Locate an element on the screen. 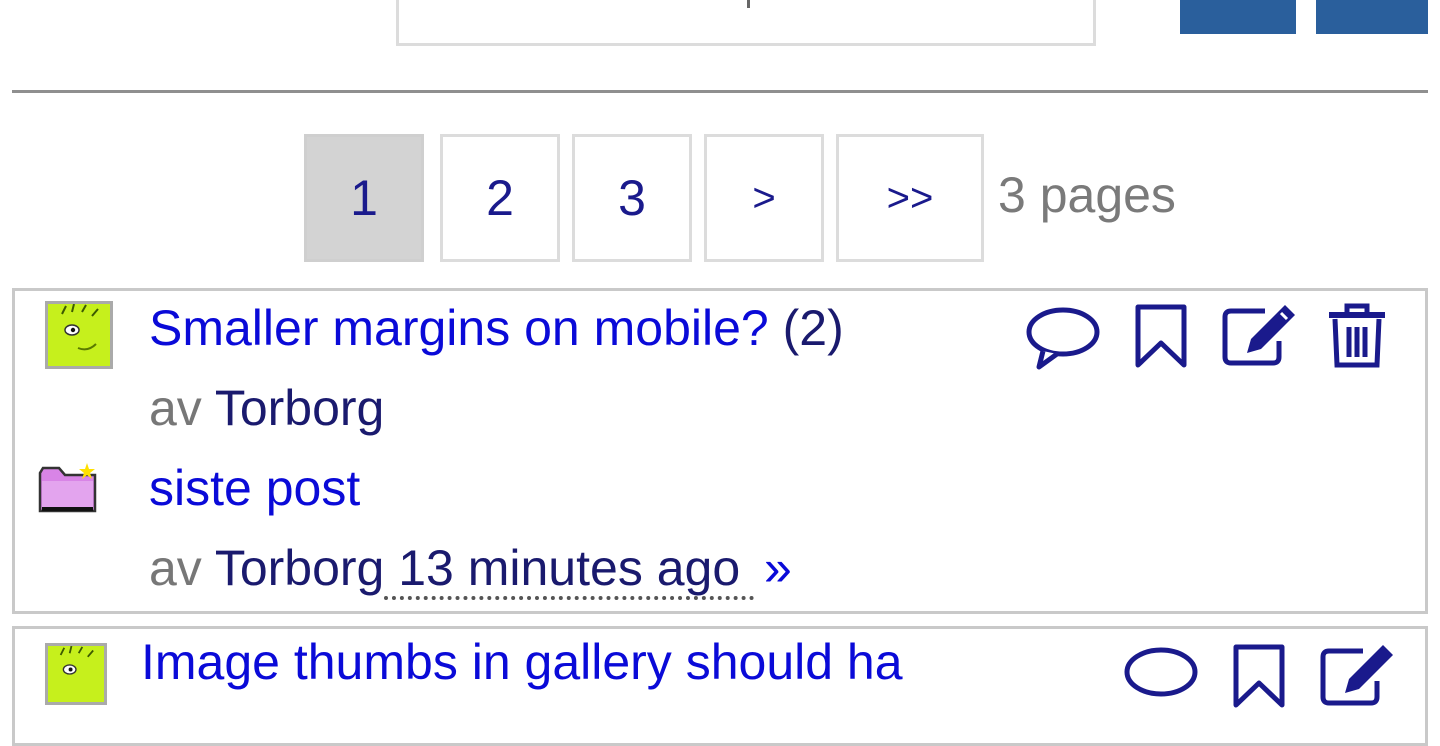  next-page-link: > is located at coordinates (764, 198).